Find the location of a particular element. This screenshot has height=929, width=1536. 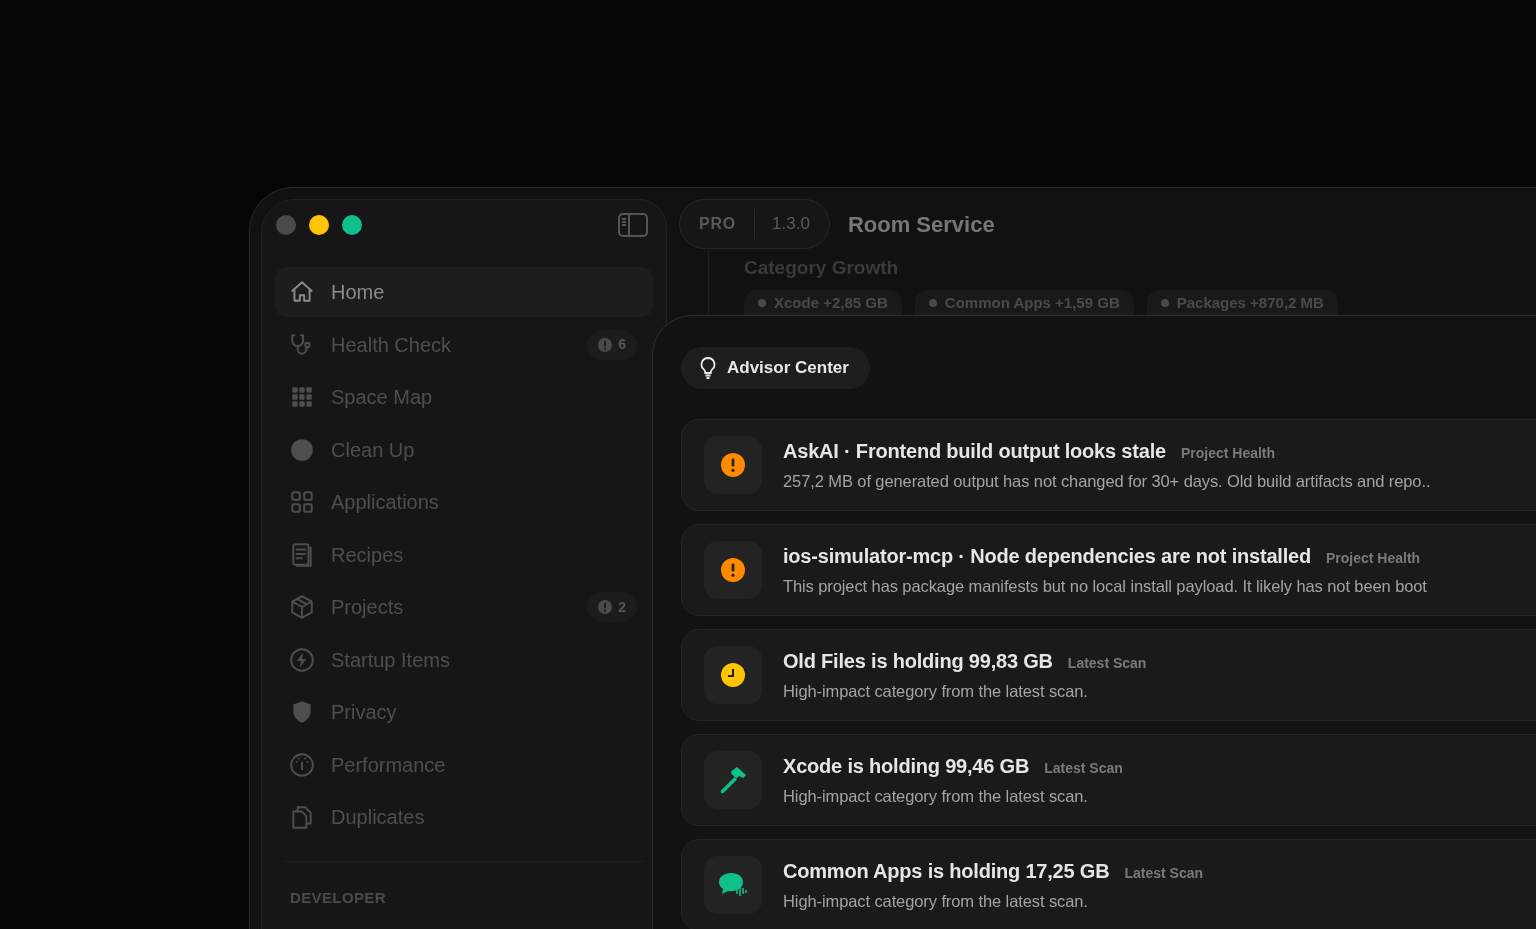

card-title: Common Apps is holding 17,25 GB is located at coordinates (946, 872).